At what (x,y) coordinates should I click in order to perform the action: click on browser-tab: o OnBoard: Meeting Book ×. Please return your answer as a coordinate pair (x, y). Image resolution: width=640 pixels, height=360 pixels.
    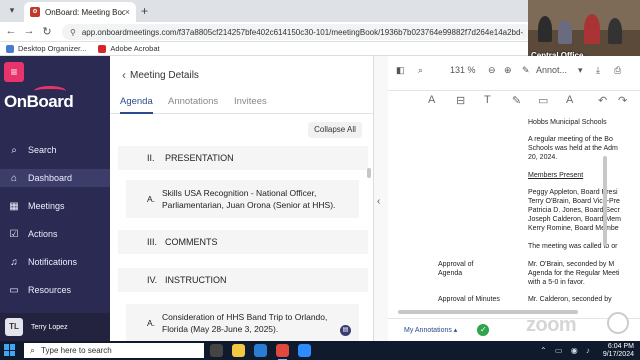
    Looking at the image, I should click on (80, 12).